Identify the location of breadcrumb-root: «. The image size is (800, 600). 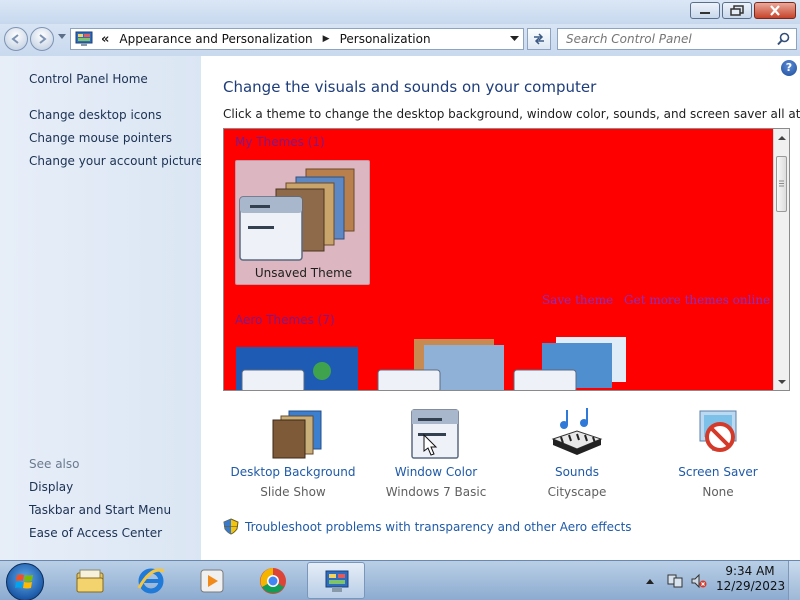
(105, 39).